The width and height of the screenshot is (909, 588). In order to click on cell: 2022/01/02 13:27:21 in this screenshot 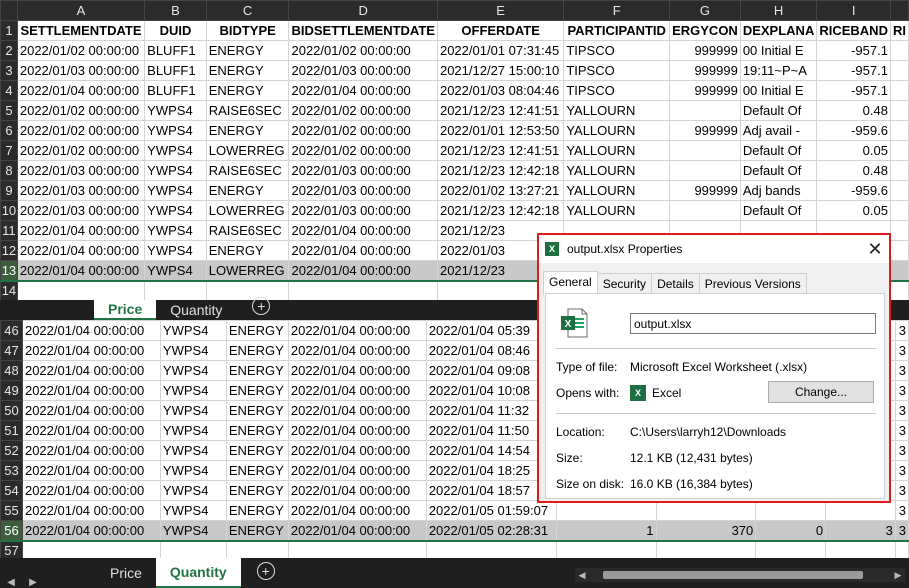, I will do `click(500, 190)`.